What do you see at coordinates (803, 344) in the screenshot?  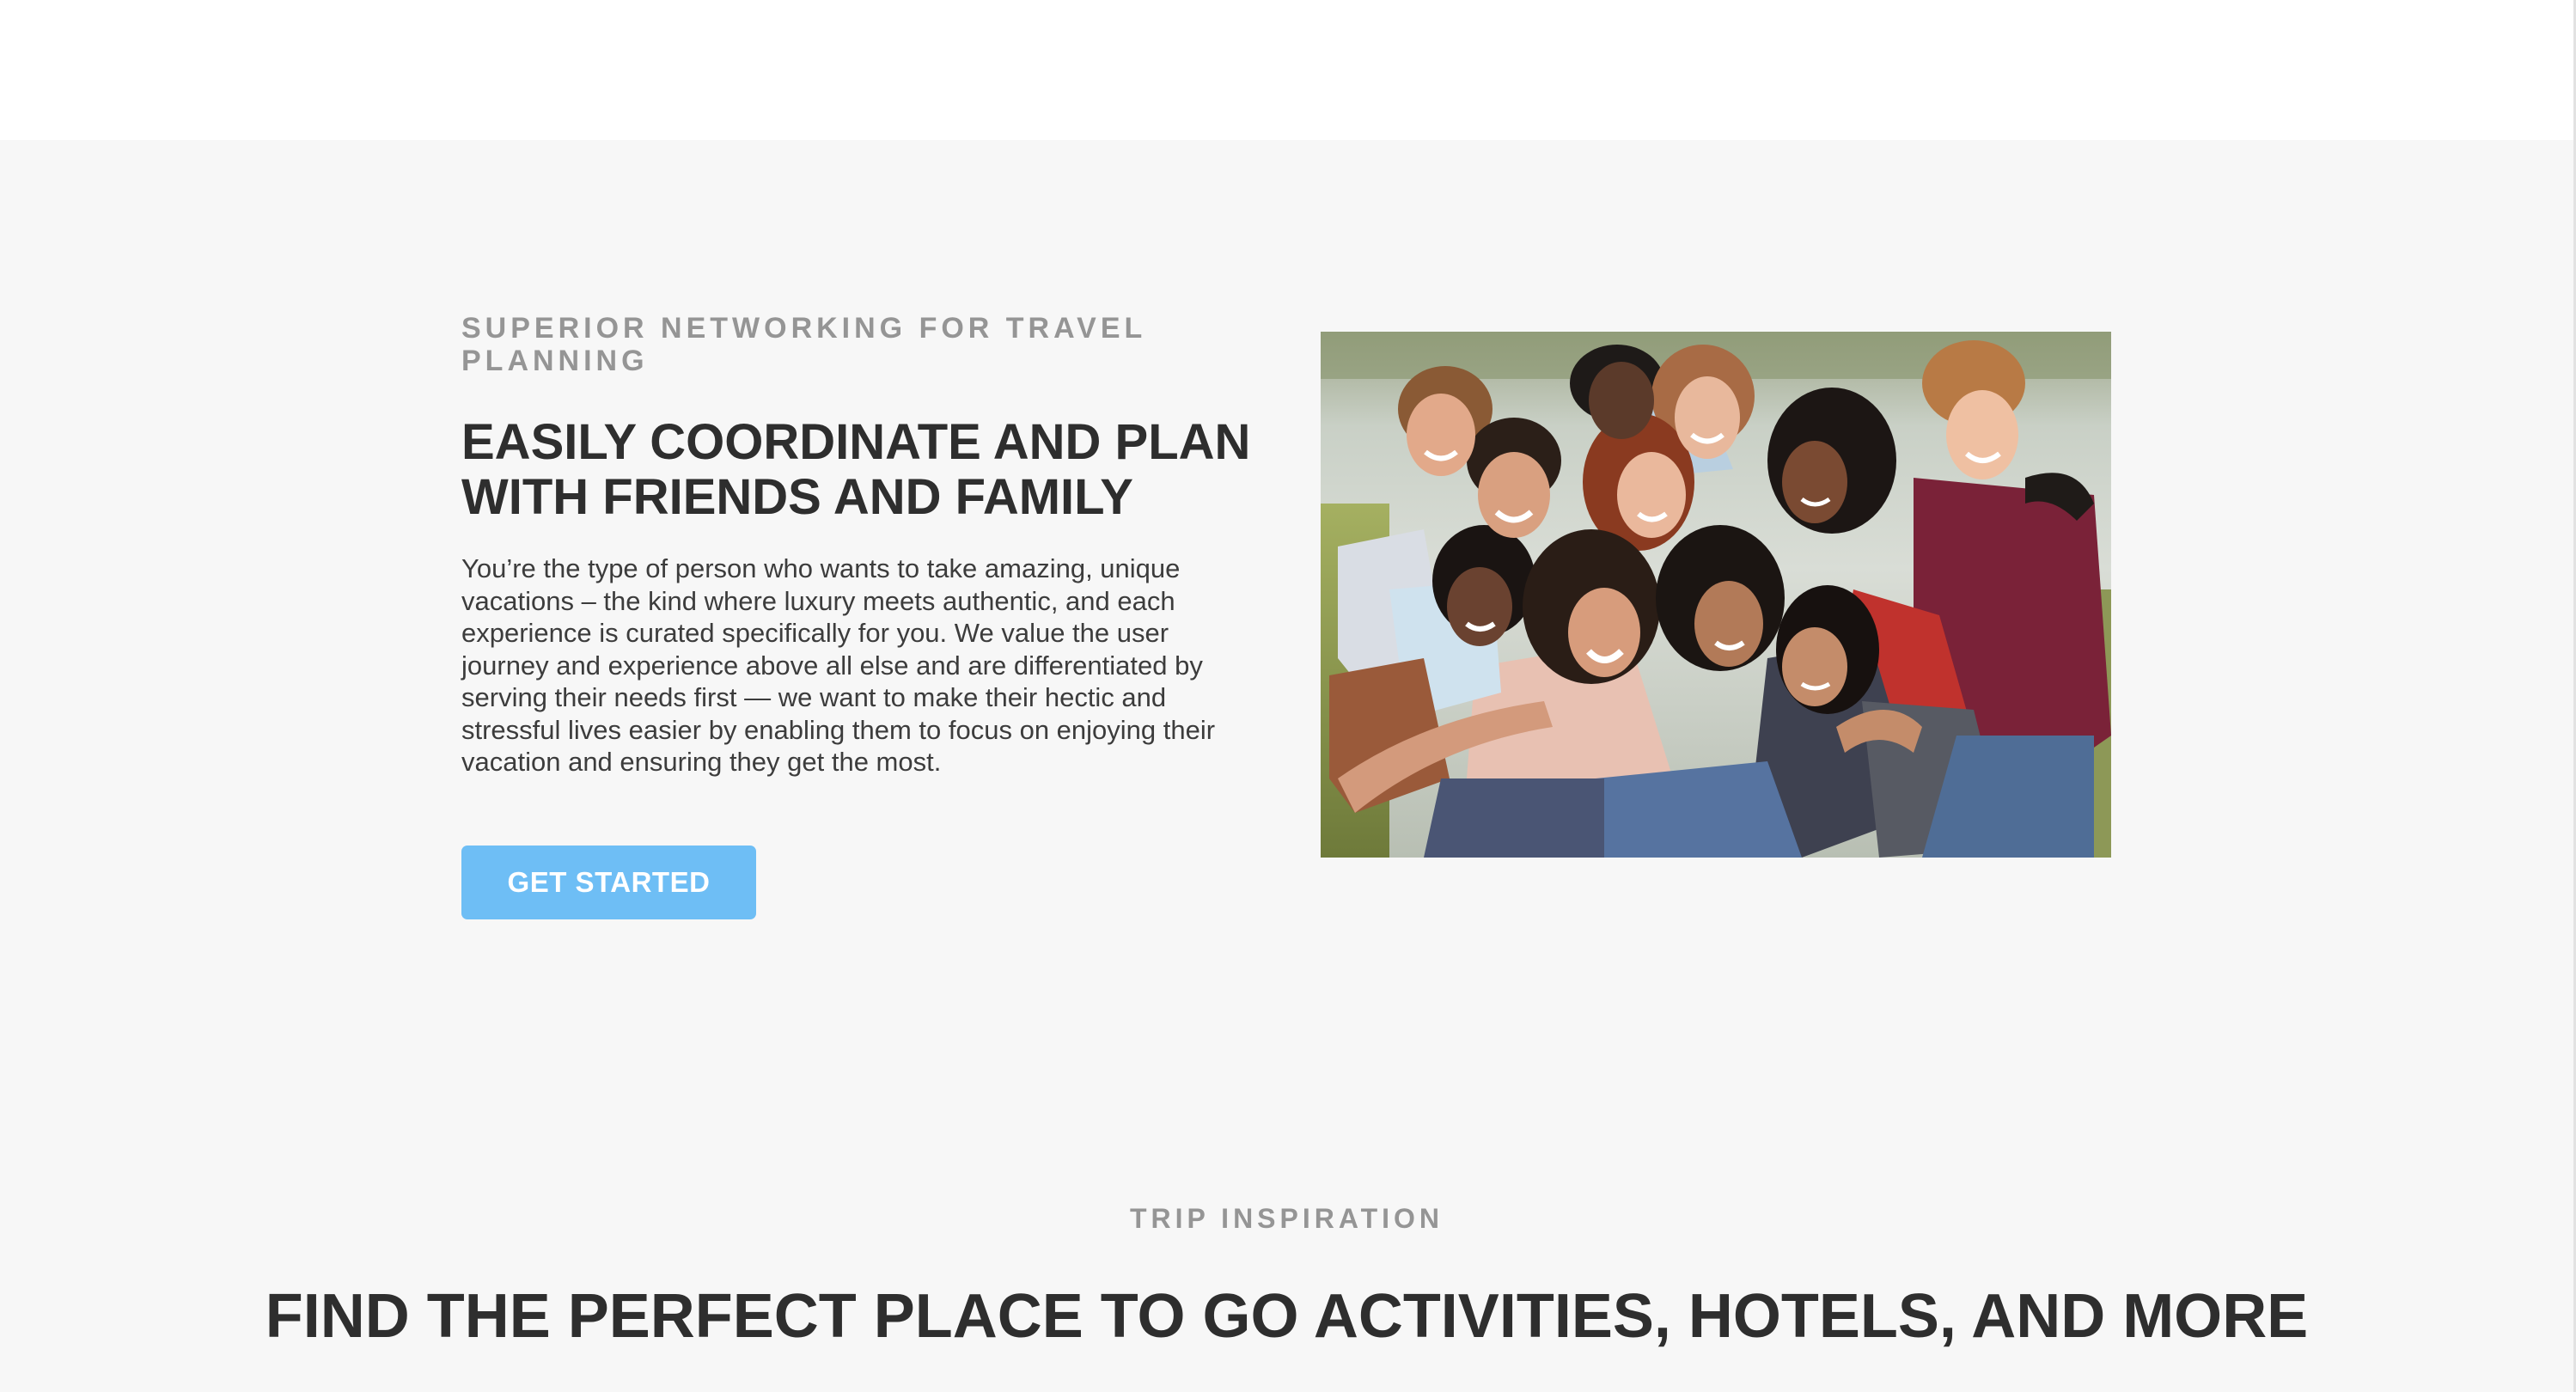 I see `hero-eyebrow: SUPERIOR NETWORKING FOR TRAVEL PLANNING` at bounding box center [803, 344].